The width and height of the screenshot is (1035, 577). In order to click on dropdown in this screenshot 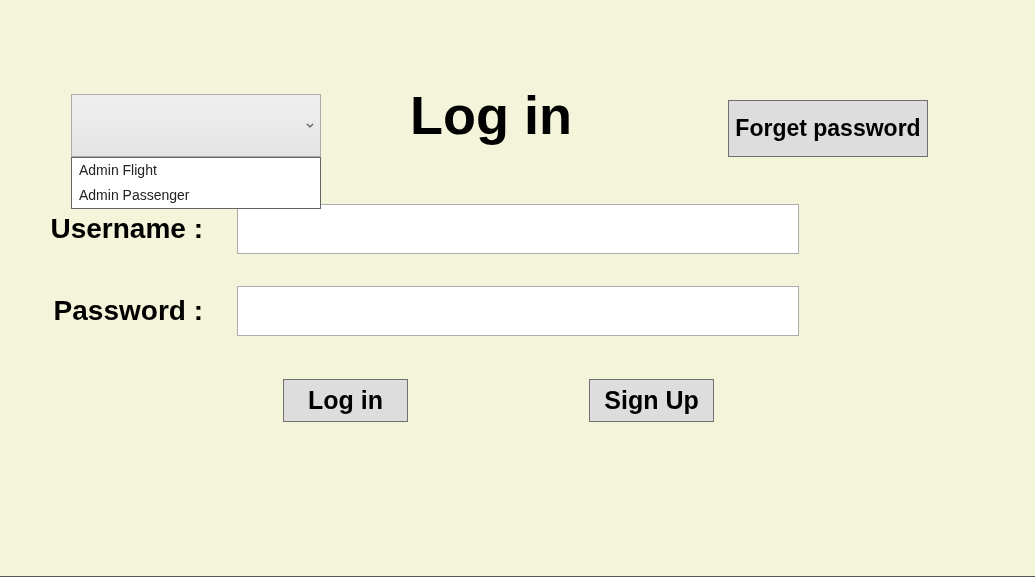, I will do `click(196, 125)`.